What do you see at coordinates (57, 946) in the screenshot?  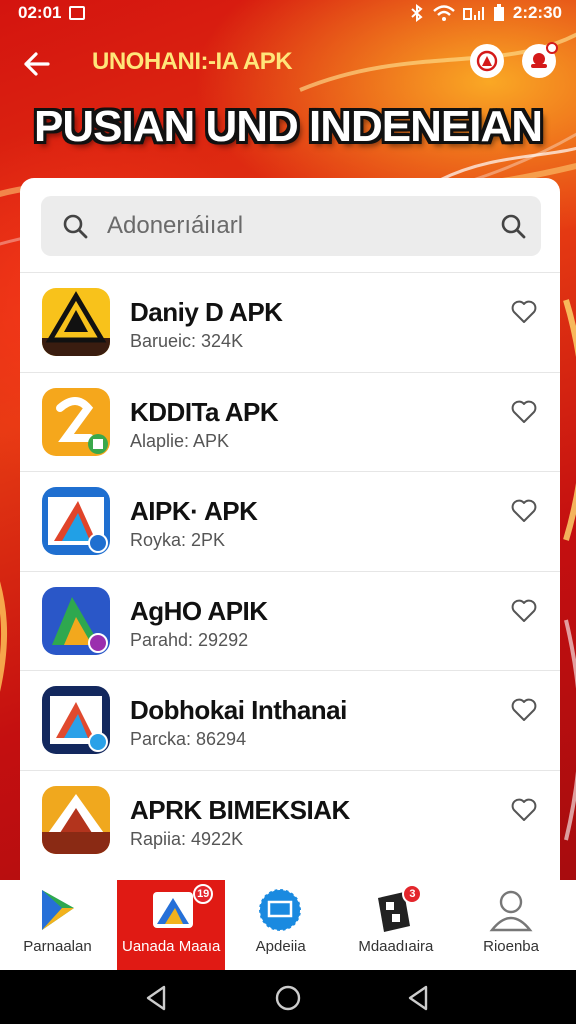 I see `tab-label: Parnaalan` at bounding box center [57, 946].